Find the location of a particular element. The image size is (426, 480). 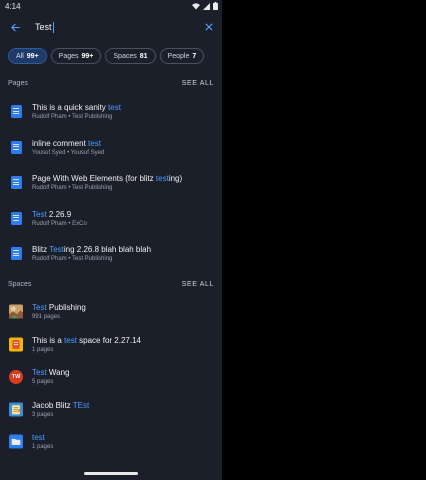

section-title: Pages is located at coordinates (18, 83).